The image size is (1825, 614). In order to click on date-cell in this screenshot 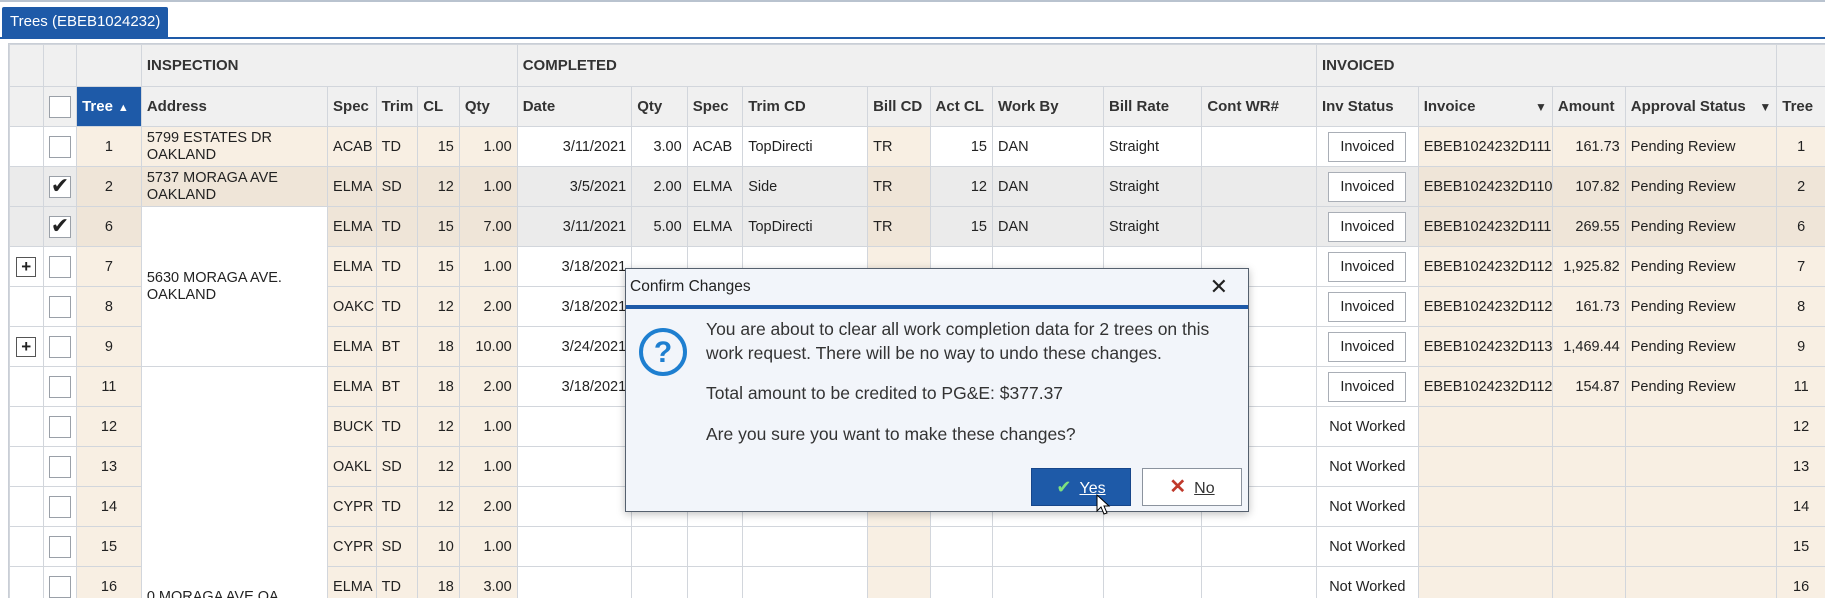, I will do `click(574, 466)`.